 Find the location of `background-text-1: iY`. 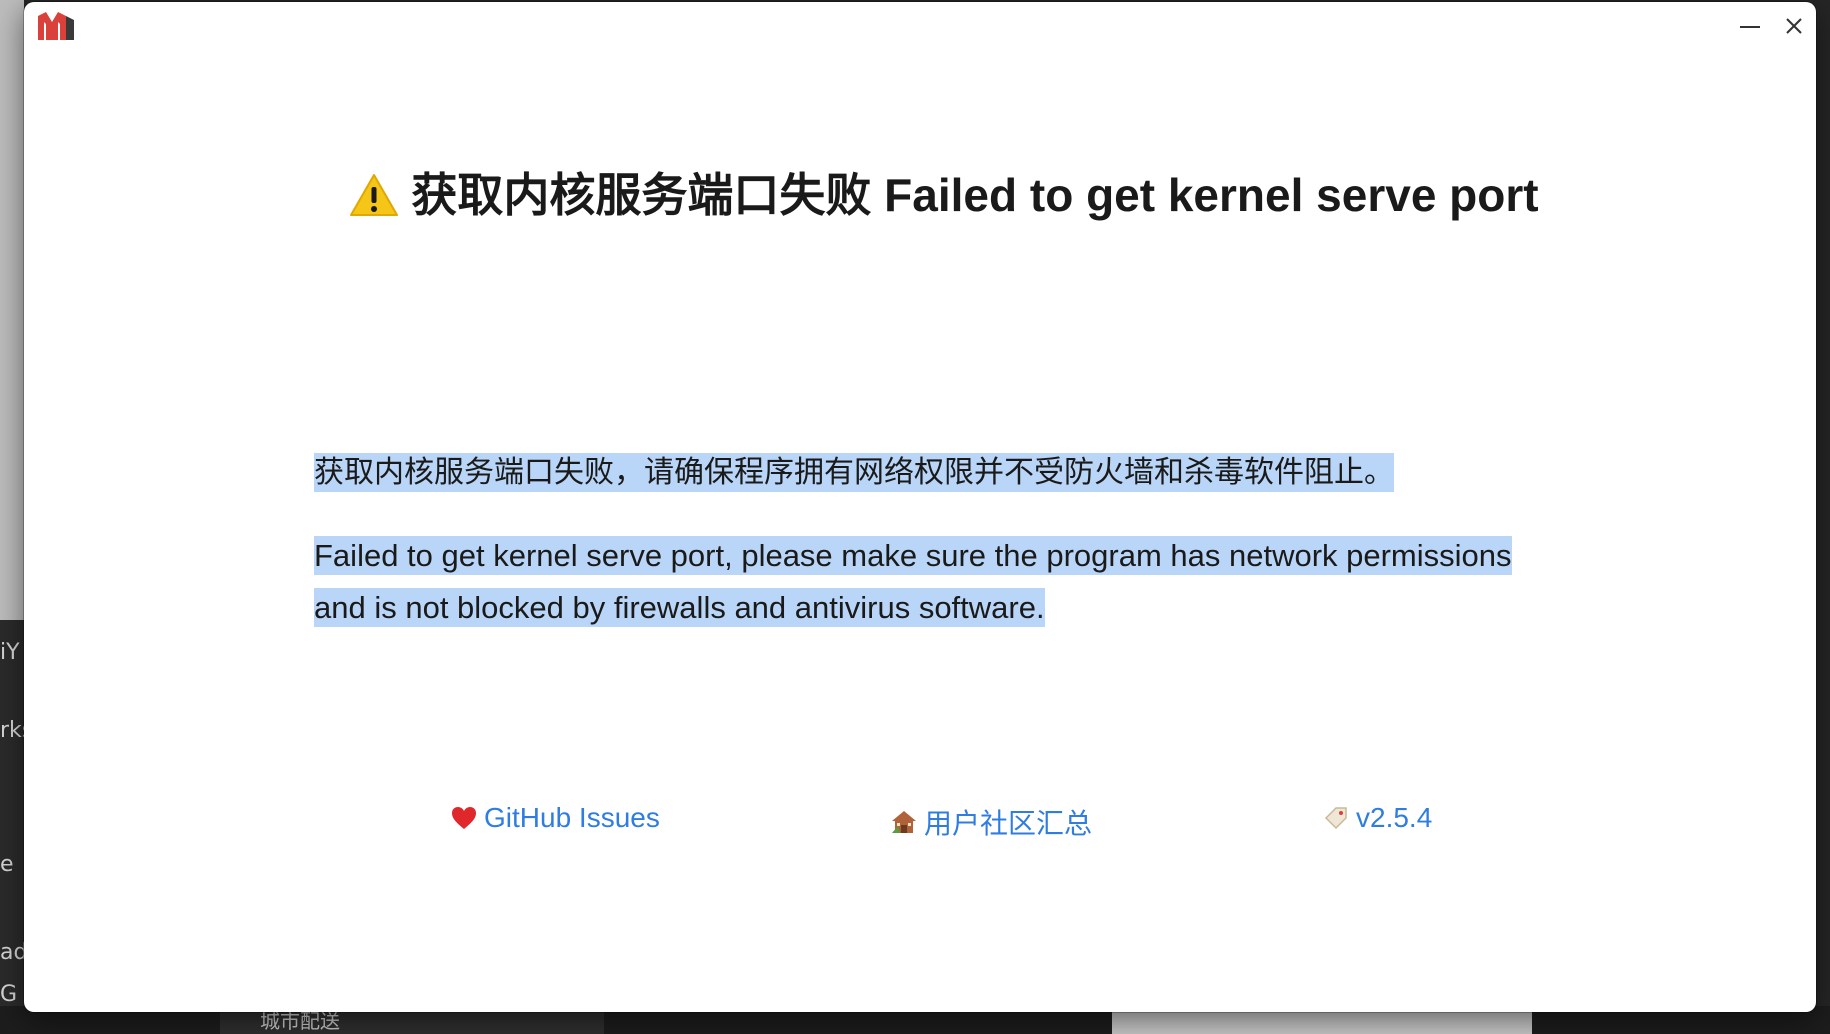

background-text-1: iY is located at coordinates (10, 652).